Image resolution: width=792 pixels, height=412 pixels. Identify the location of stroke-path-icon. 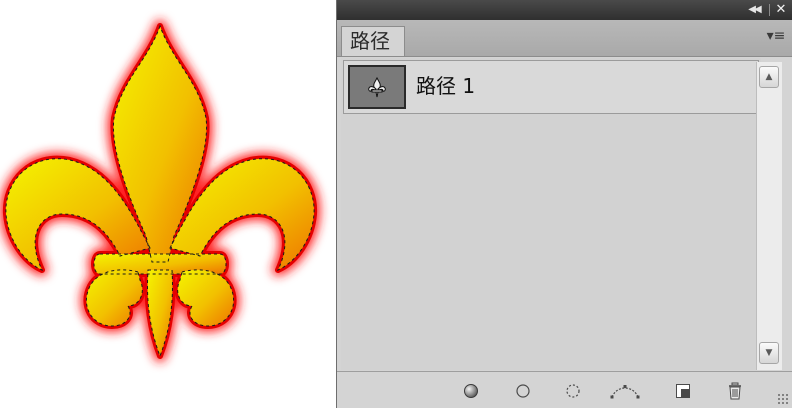
(523, 391).